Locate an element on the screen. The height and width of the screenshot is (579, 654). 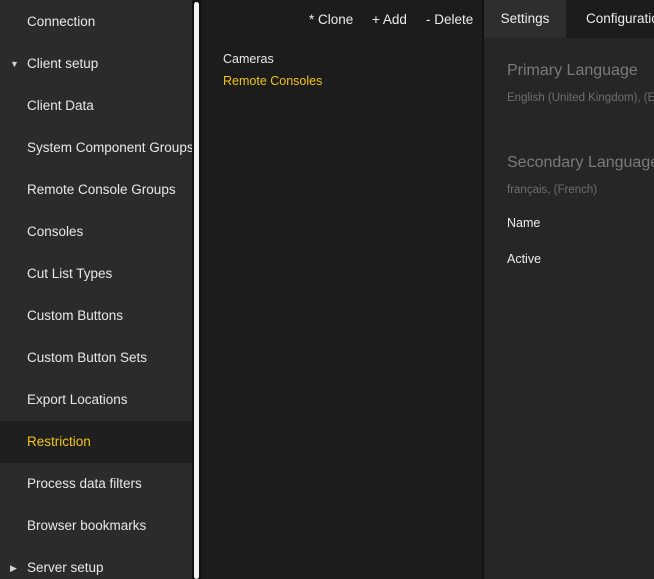
sidebar-item-label: Export Locations is located at coordinates (77, 399).